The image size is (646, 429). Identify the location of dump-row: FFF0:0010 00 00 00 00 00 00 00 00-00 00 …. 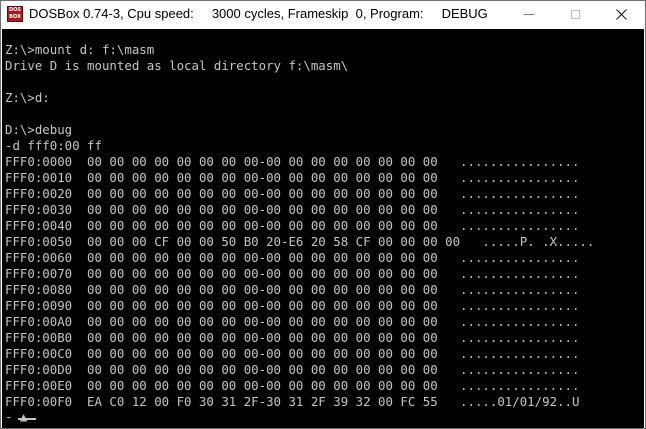
(292, 177).